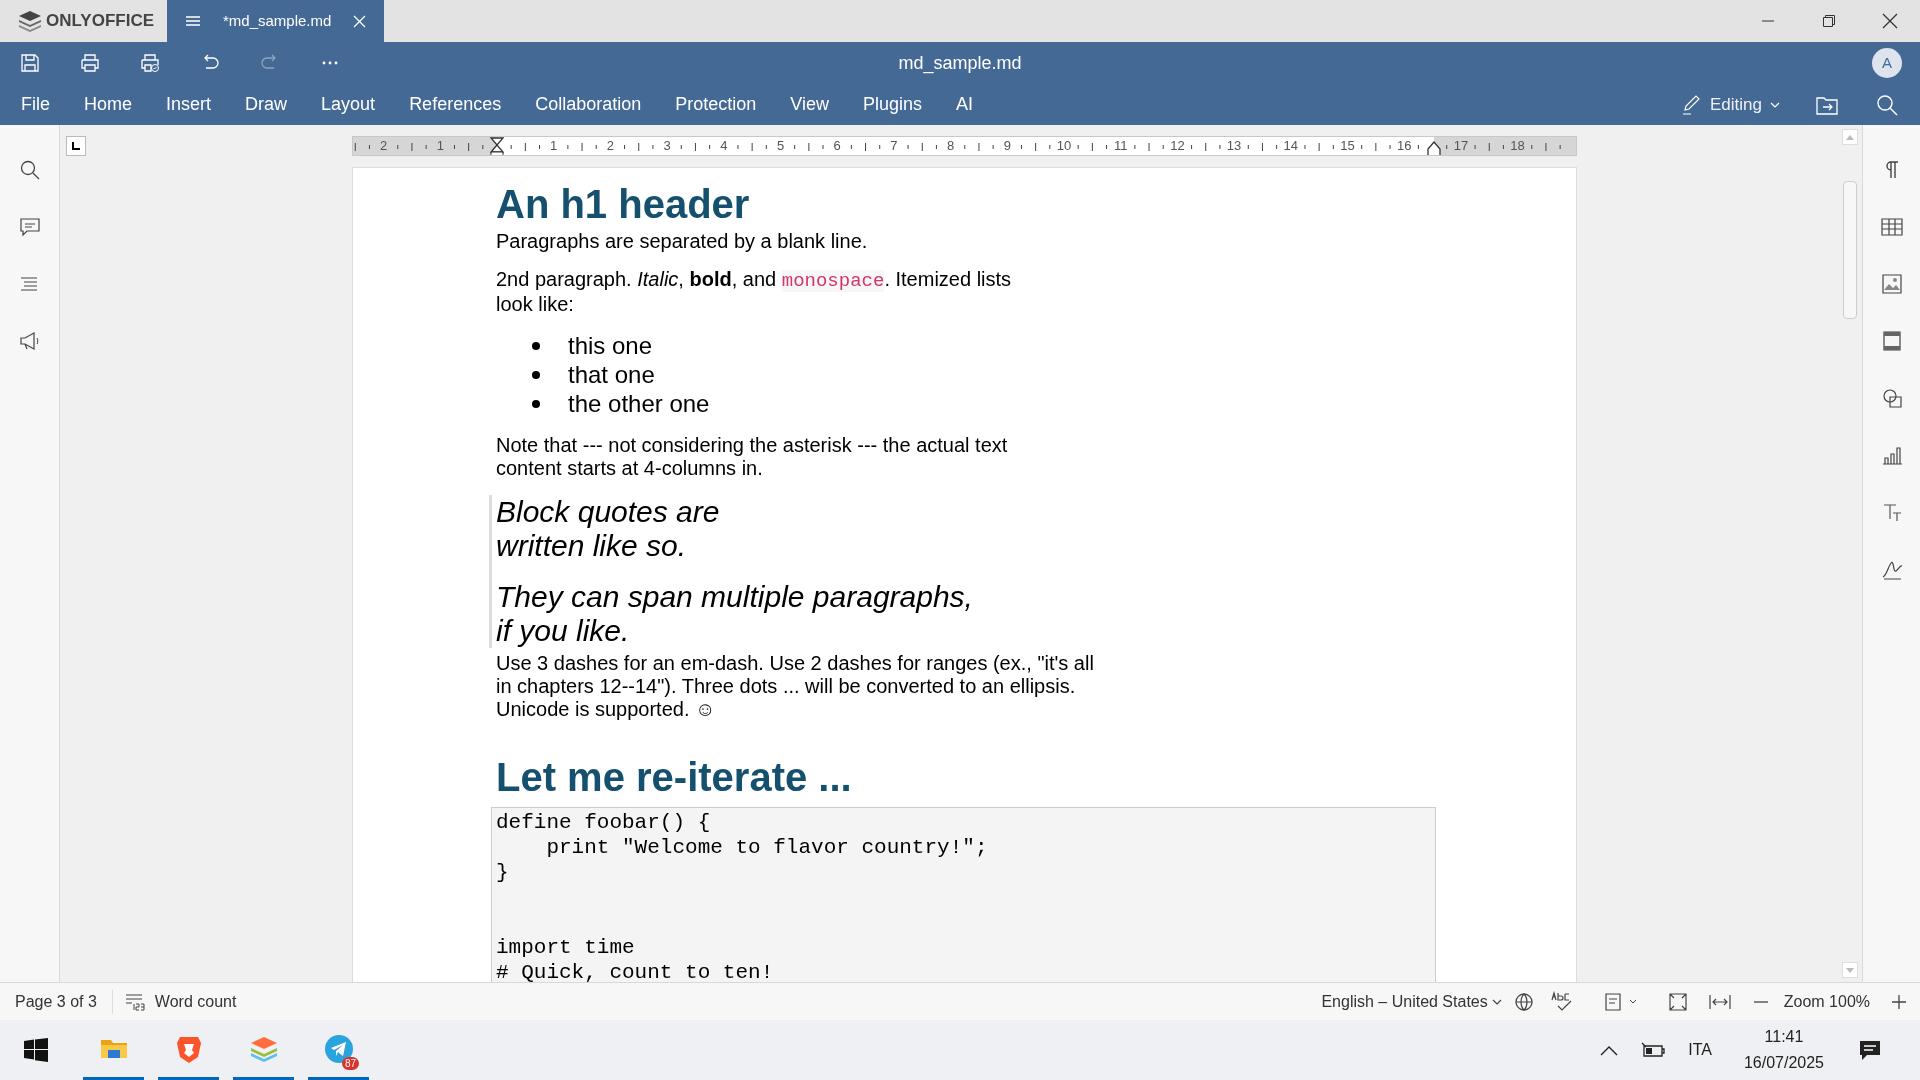 This screenshot has width=1920, height=1080. I want to click on zoom-level: Zoom 100%, so click(1826, 1001).